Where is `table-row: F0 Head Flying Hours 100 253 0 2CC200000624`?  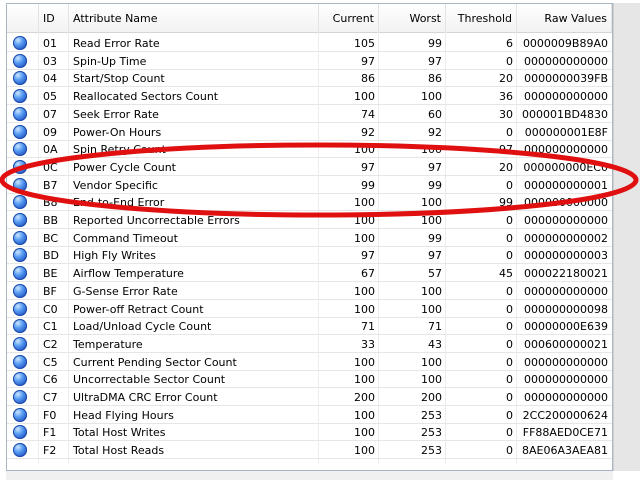
table-row: F0 Head Flying Hours 100 253 0 2CC200000624 is located at coordinates (309, 415).